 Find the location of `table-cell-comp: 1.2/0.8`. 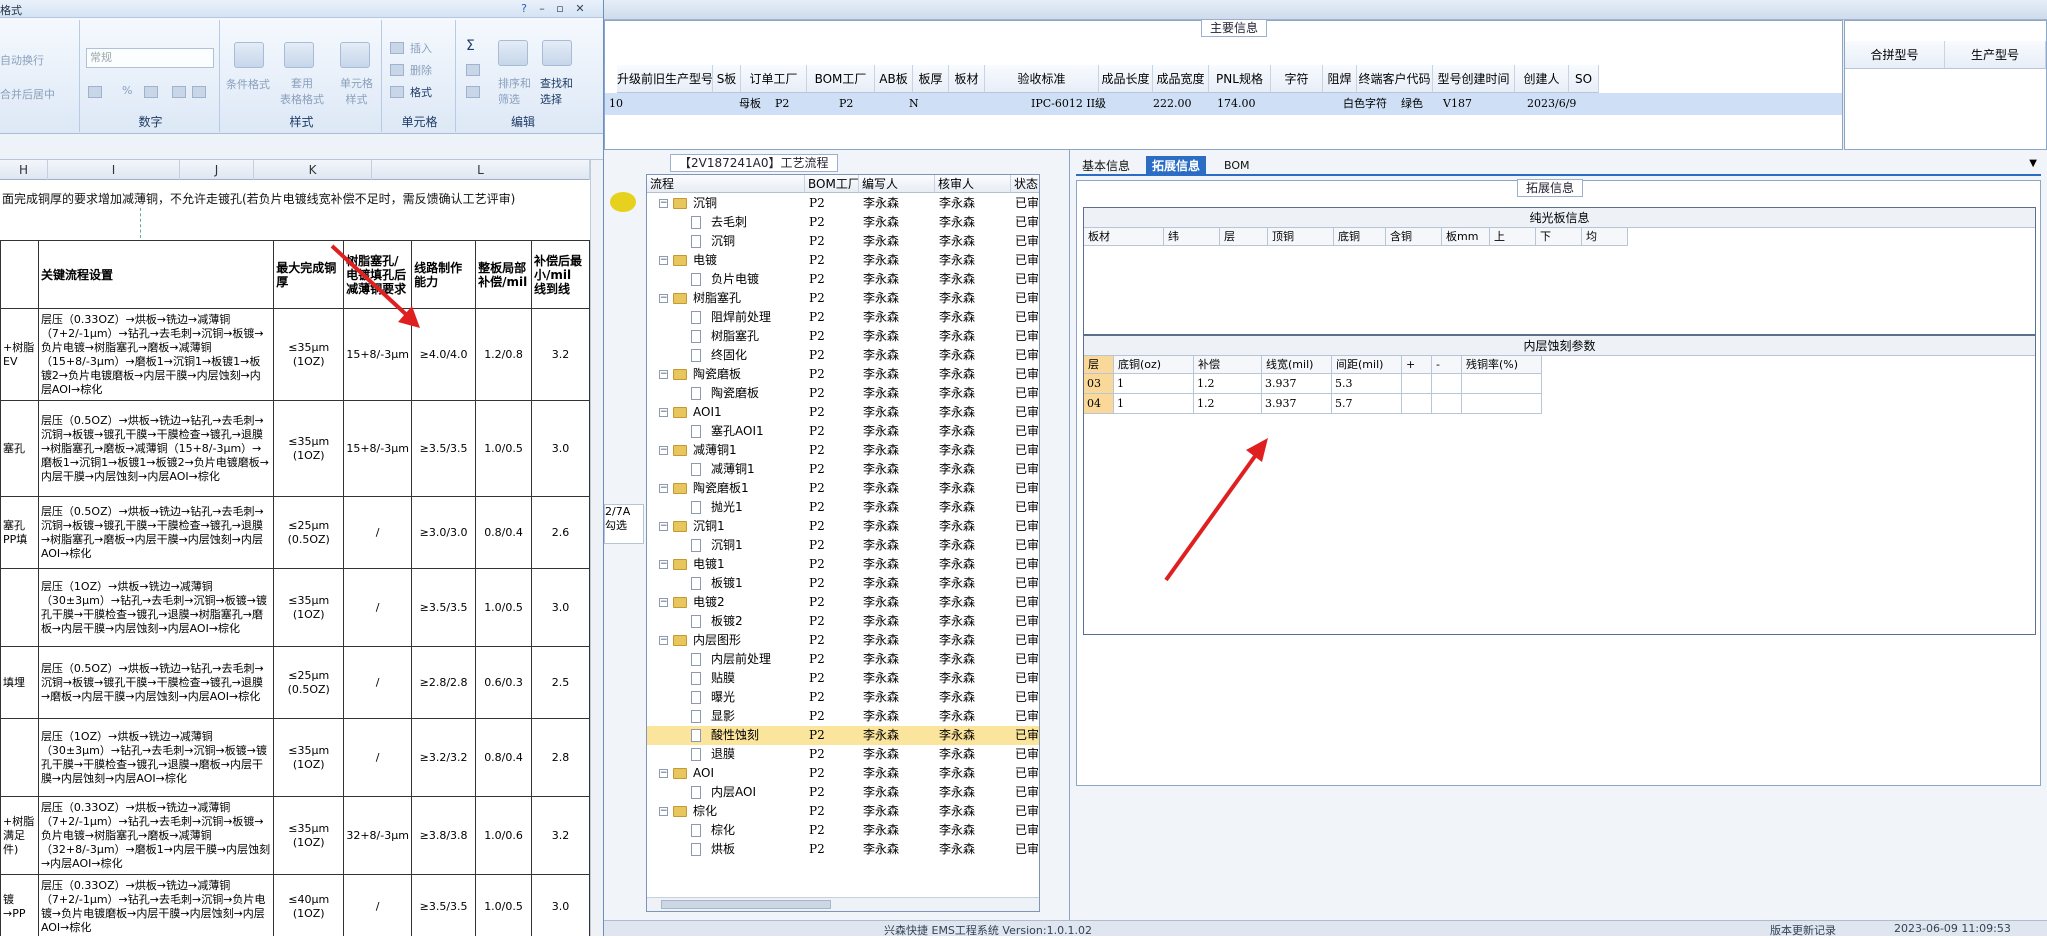

table-cell-comp: 1.2/0.8 is located at coordinates (504, 354).